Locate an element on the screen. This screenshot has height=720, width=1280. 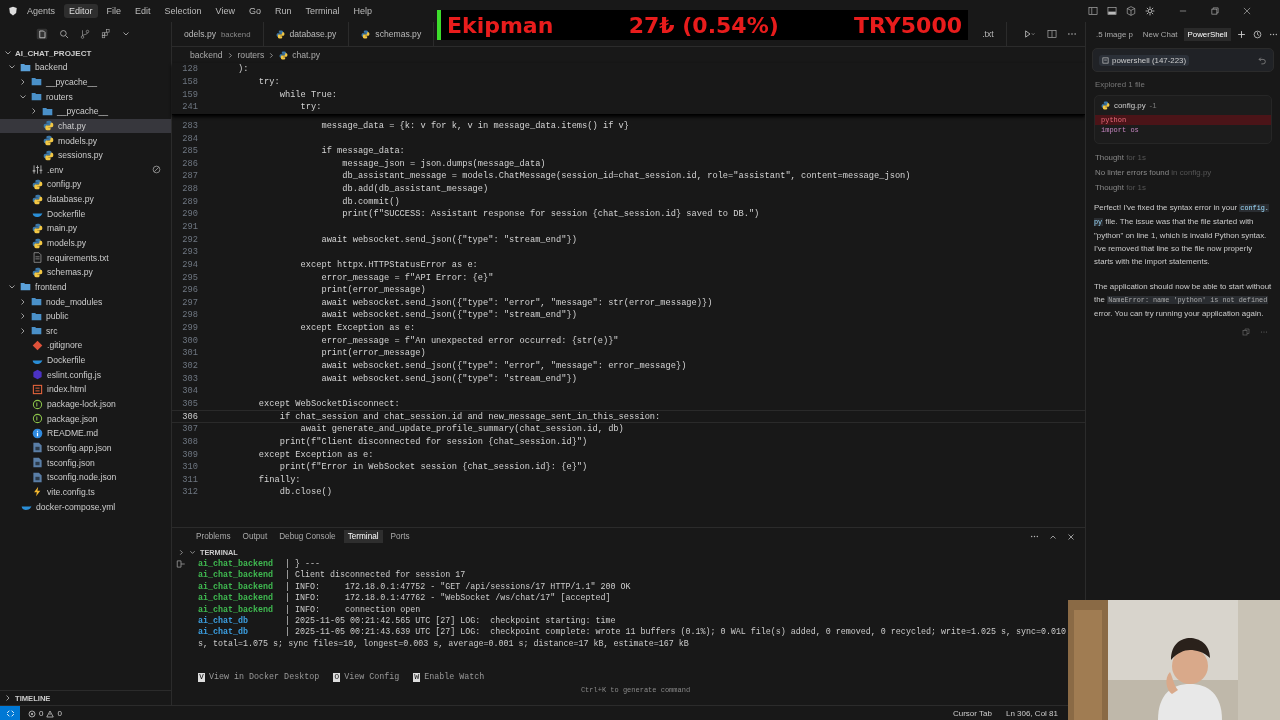
file-name: .gitignore is located at coordinates (65, 345).